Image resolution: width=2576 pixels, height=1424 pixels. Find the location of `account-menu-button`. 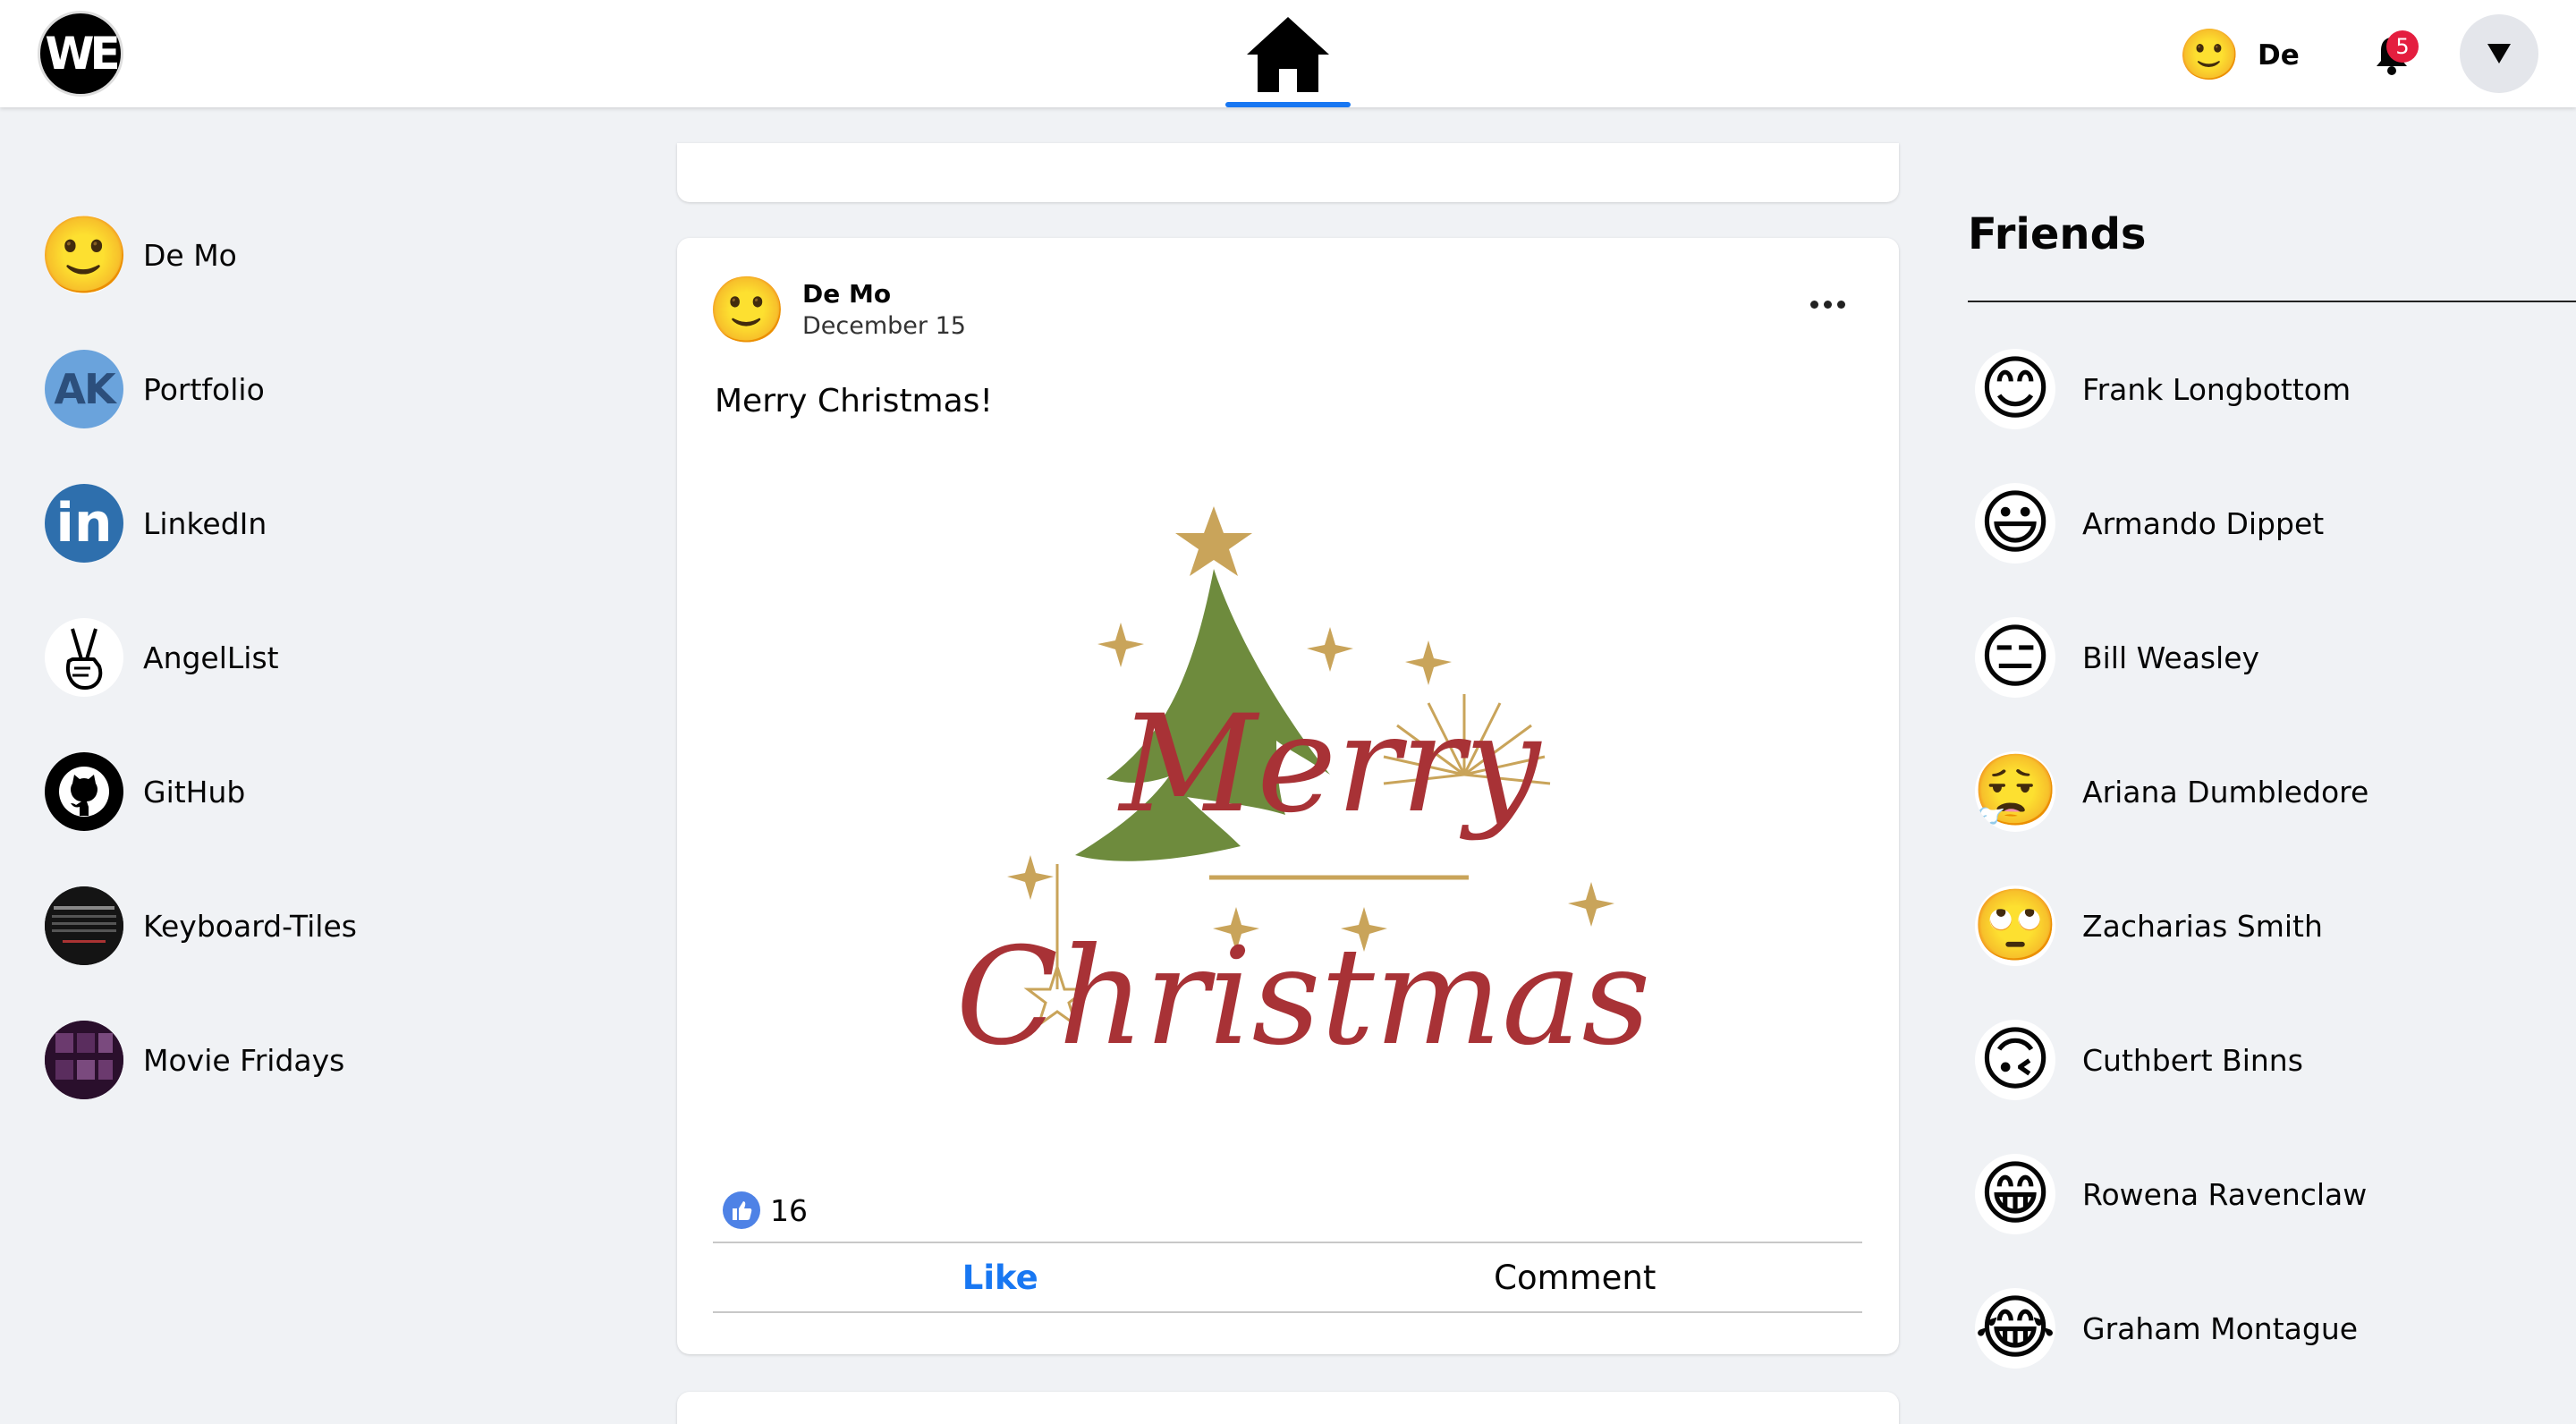

account-menu-button is located at coordinates (2499, 53).